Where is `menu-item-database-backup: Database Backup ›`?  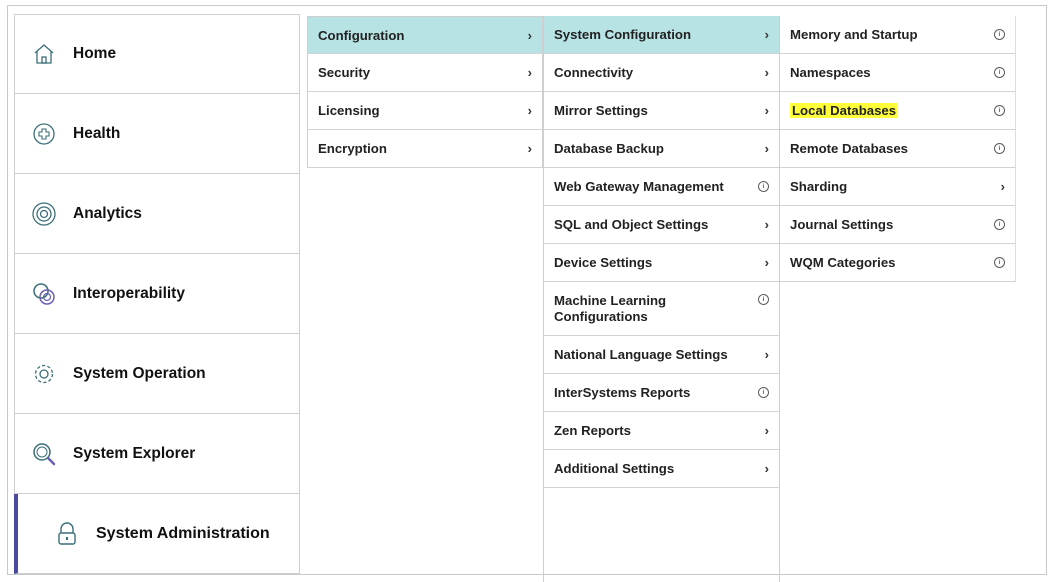 menu-item-database-backup: Database Backup › is located at coordinates (661, 149).